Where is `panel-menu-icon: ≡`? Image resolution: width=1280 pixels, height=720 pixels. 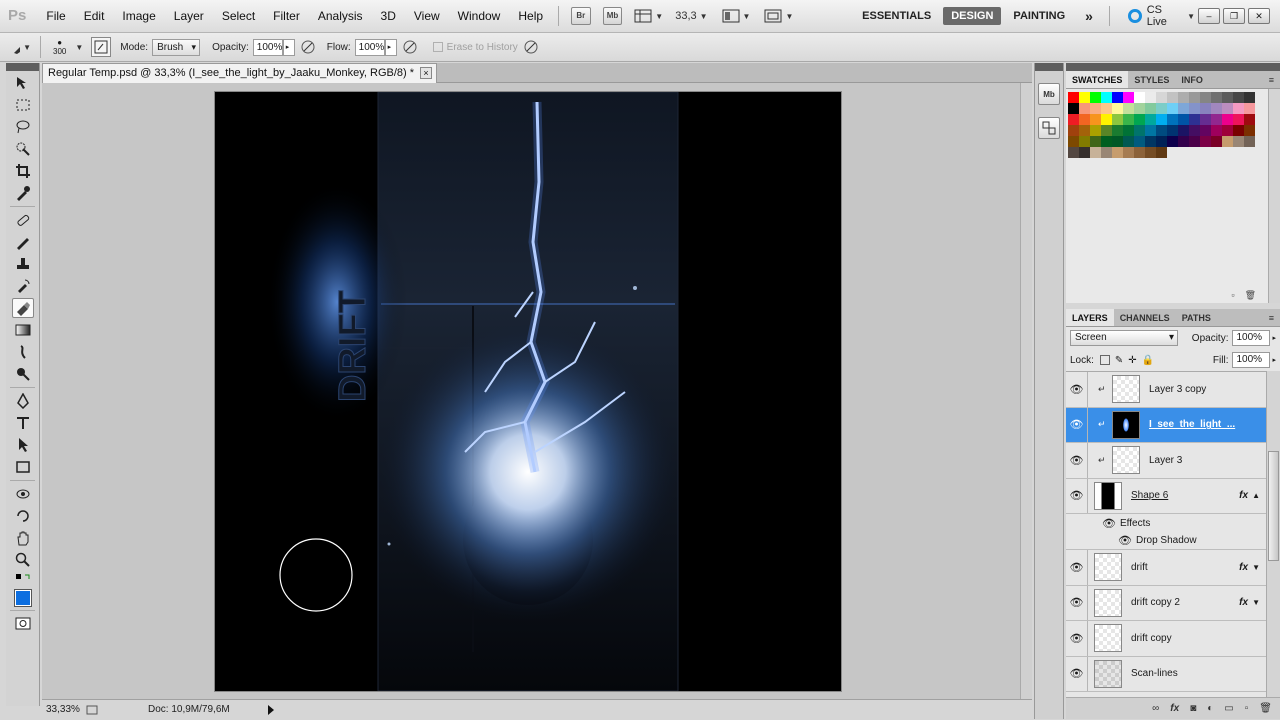 panel-menu-icon: ≡ is located at coordinates (1274, 317).